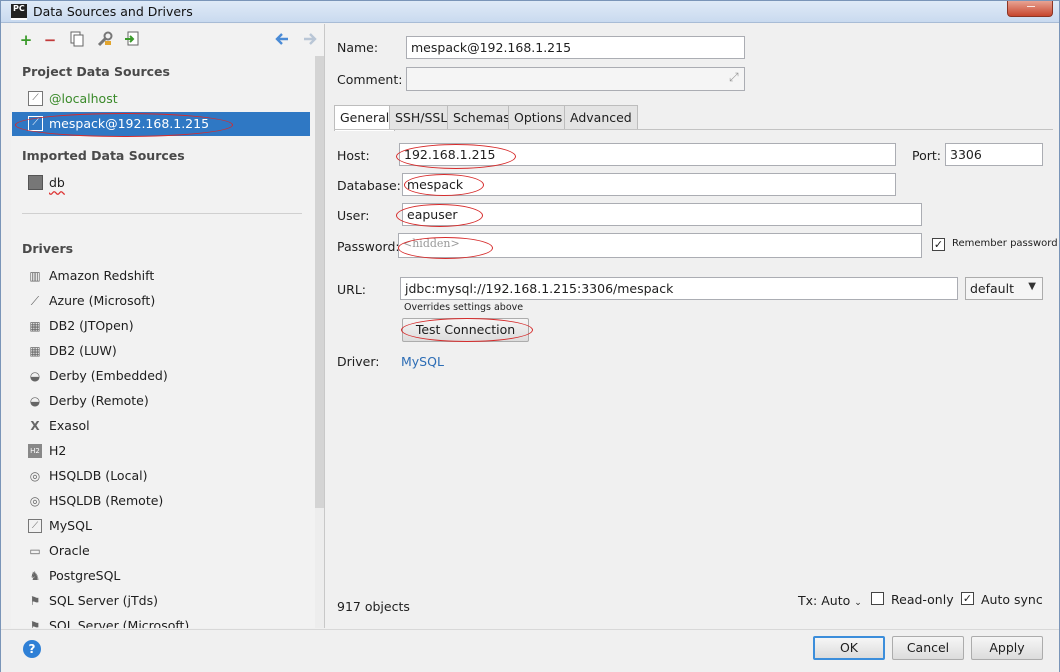 The image size is (1060, 672). What do you see at coordinates (162, 526) in the screenshot?
I see `driver-item-mysql: ⟋ MySQL` at bounding box center [162, 526].